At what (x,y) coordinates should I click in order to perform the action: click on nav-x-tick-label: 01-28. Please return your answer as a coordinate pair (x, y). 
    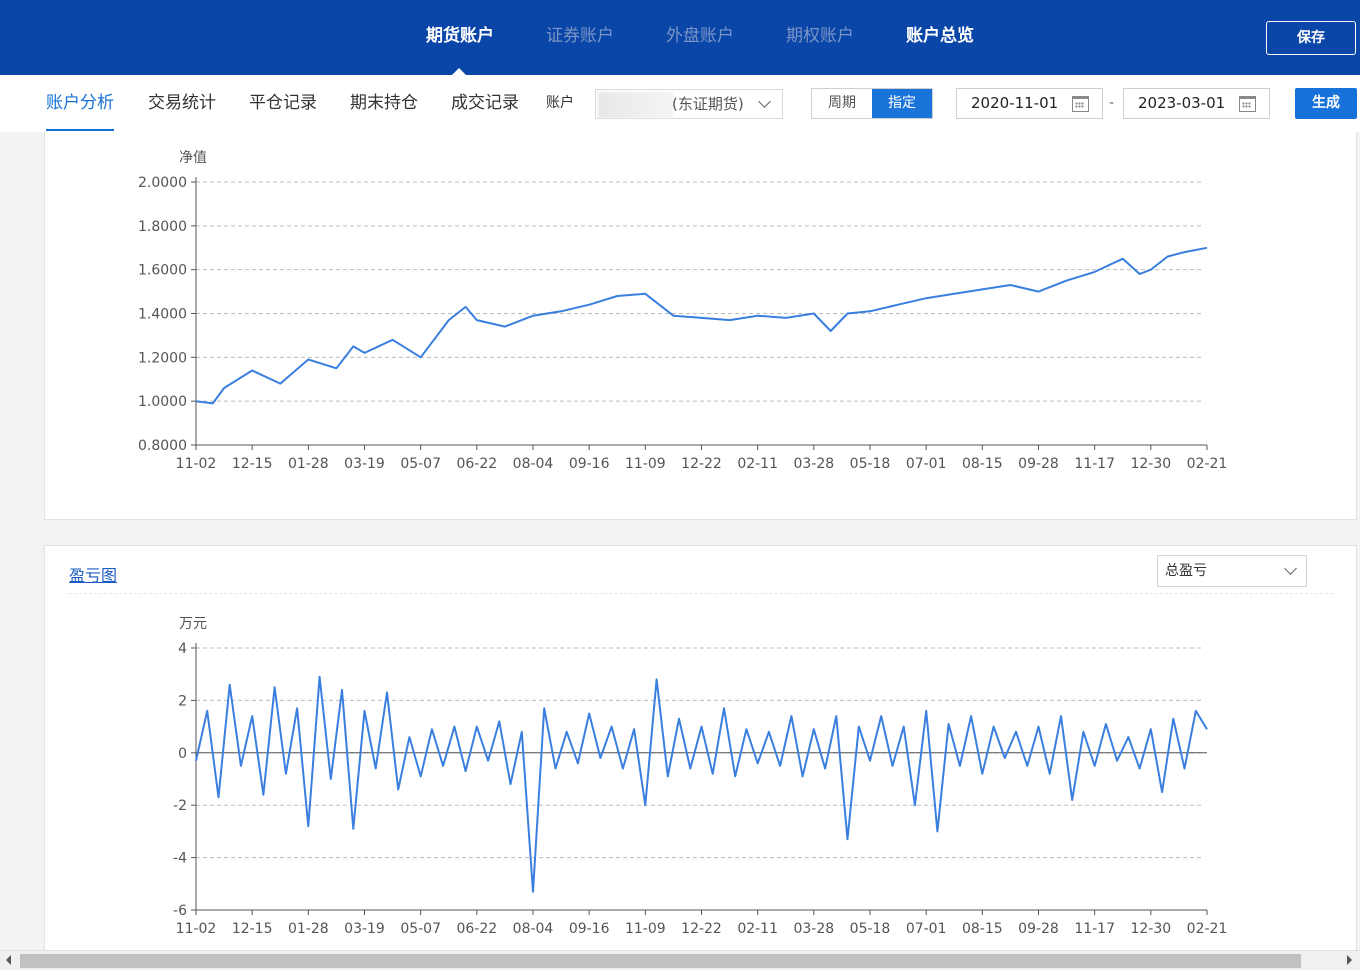
    Looking at the image, I should click on (308, 464).